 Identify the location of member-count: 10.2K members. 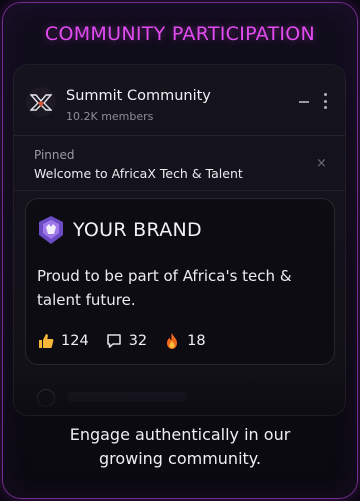
(110, 116).